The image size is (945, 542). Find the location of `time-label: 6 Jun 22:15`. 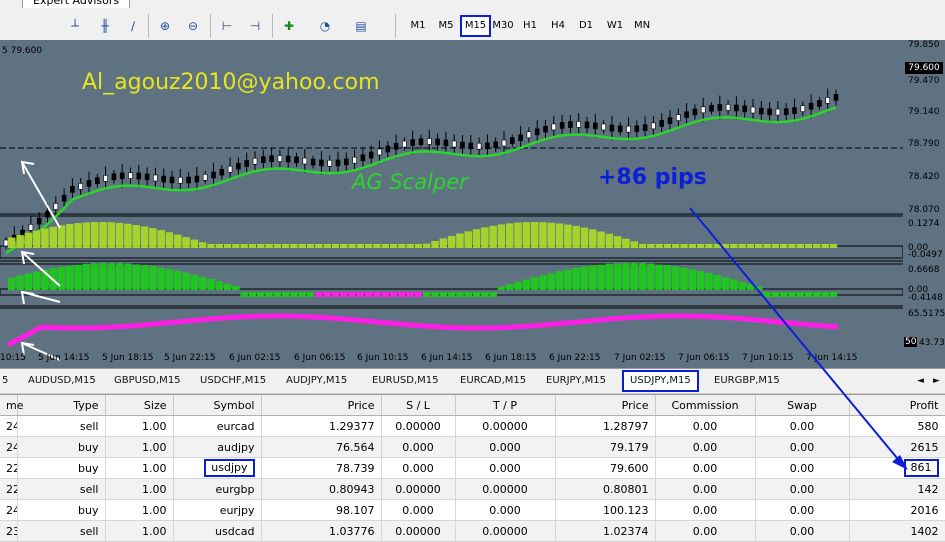

time-label: 6 Jun 22:15 is located at coordinates (575, 358).